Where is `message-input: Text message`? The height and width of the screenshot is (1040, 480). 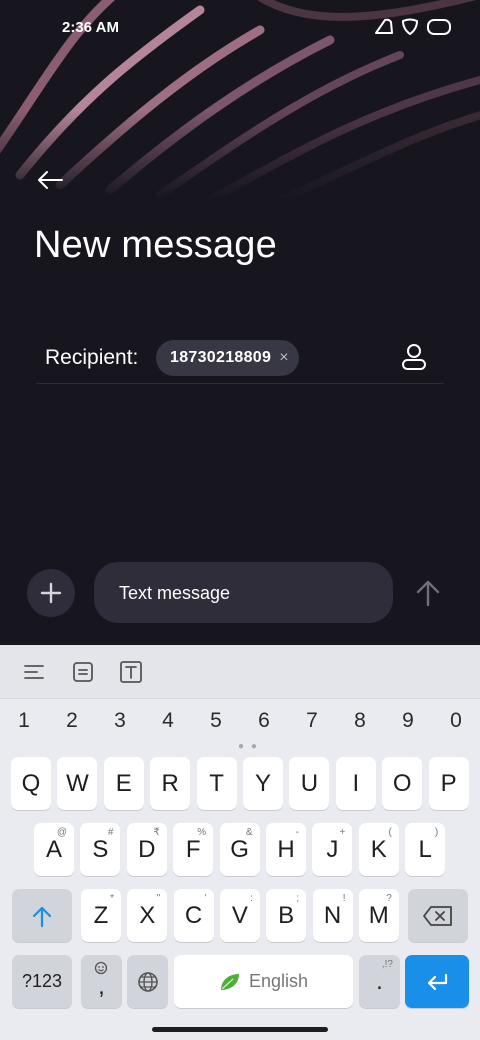
message-input: Text message is located at coordinates (243, 592).